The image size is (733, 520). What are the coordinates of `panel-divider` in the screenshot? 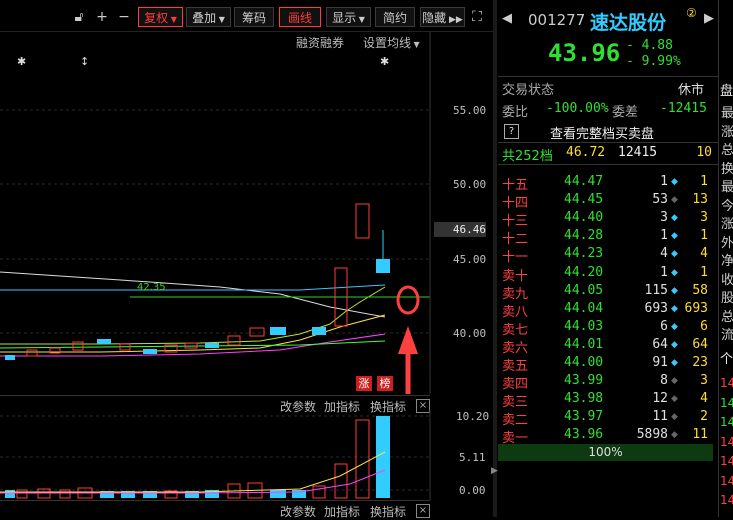 It's located at (495, 258).